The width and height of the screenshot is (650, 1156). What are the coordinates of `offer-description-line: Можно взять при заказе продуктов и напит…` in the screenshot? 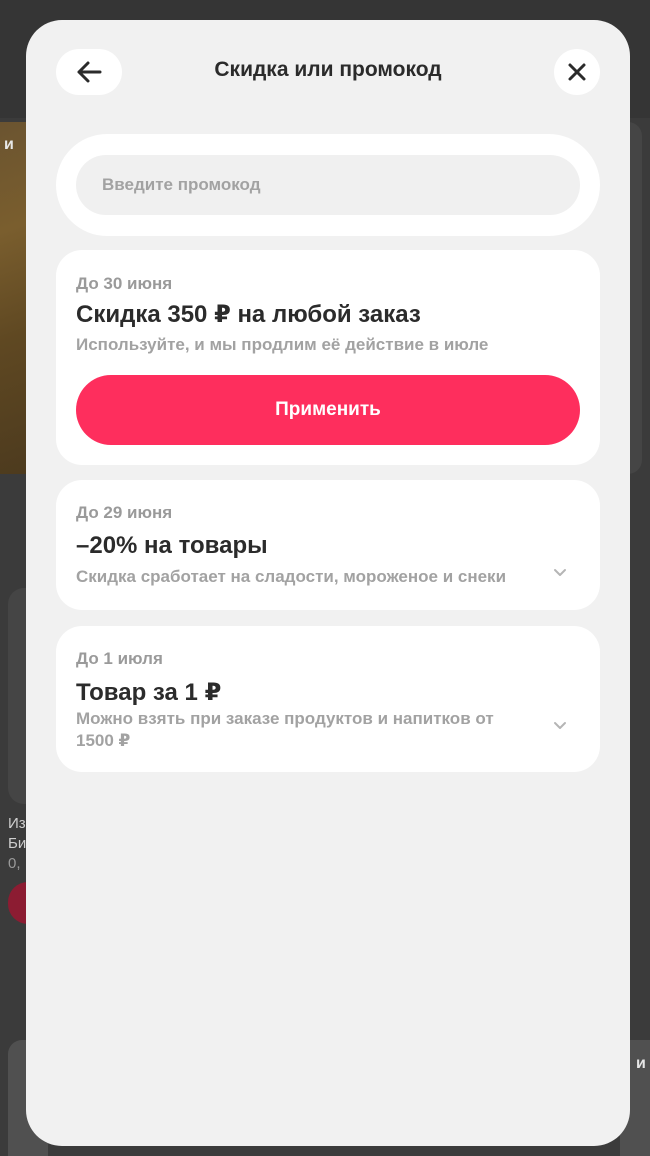 It's located at (285, 718).